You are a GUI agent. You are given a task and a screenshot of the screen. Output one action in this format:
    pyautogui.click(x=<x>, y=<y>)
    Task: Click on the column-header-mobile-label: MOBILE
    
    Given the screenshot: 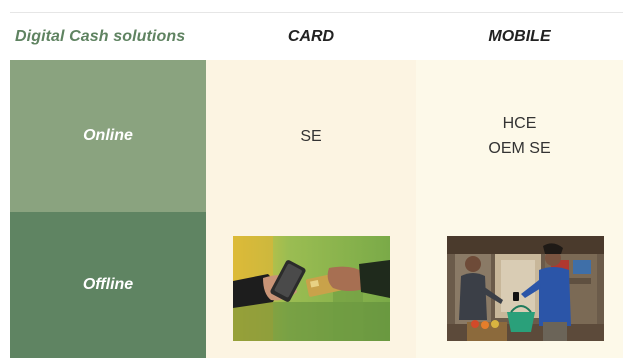 What is the action you would take?
    pyautogui.click(x=519, y=36)
    